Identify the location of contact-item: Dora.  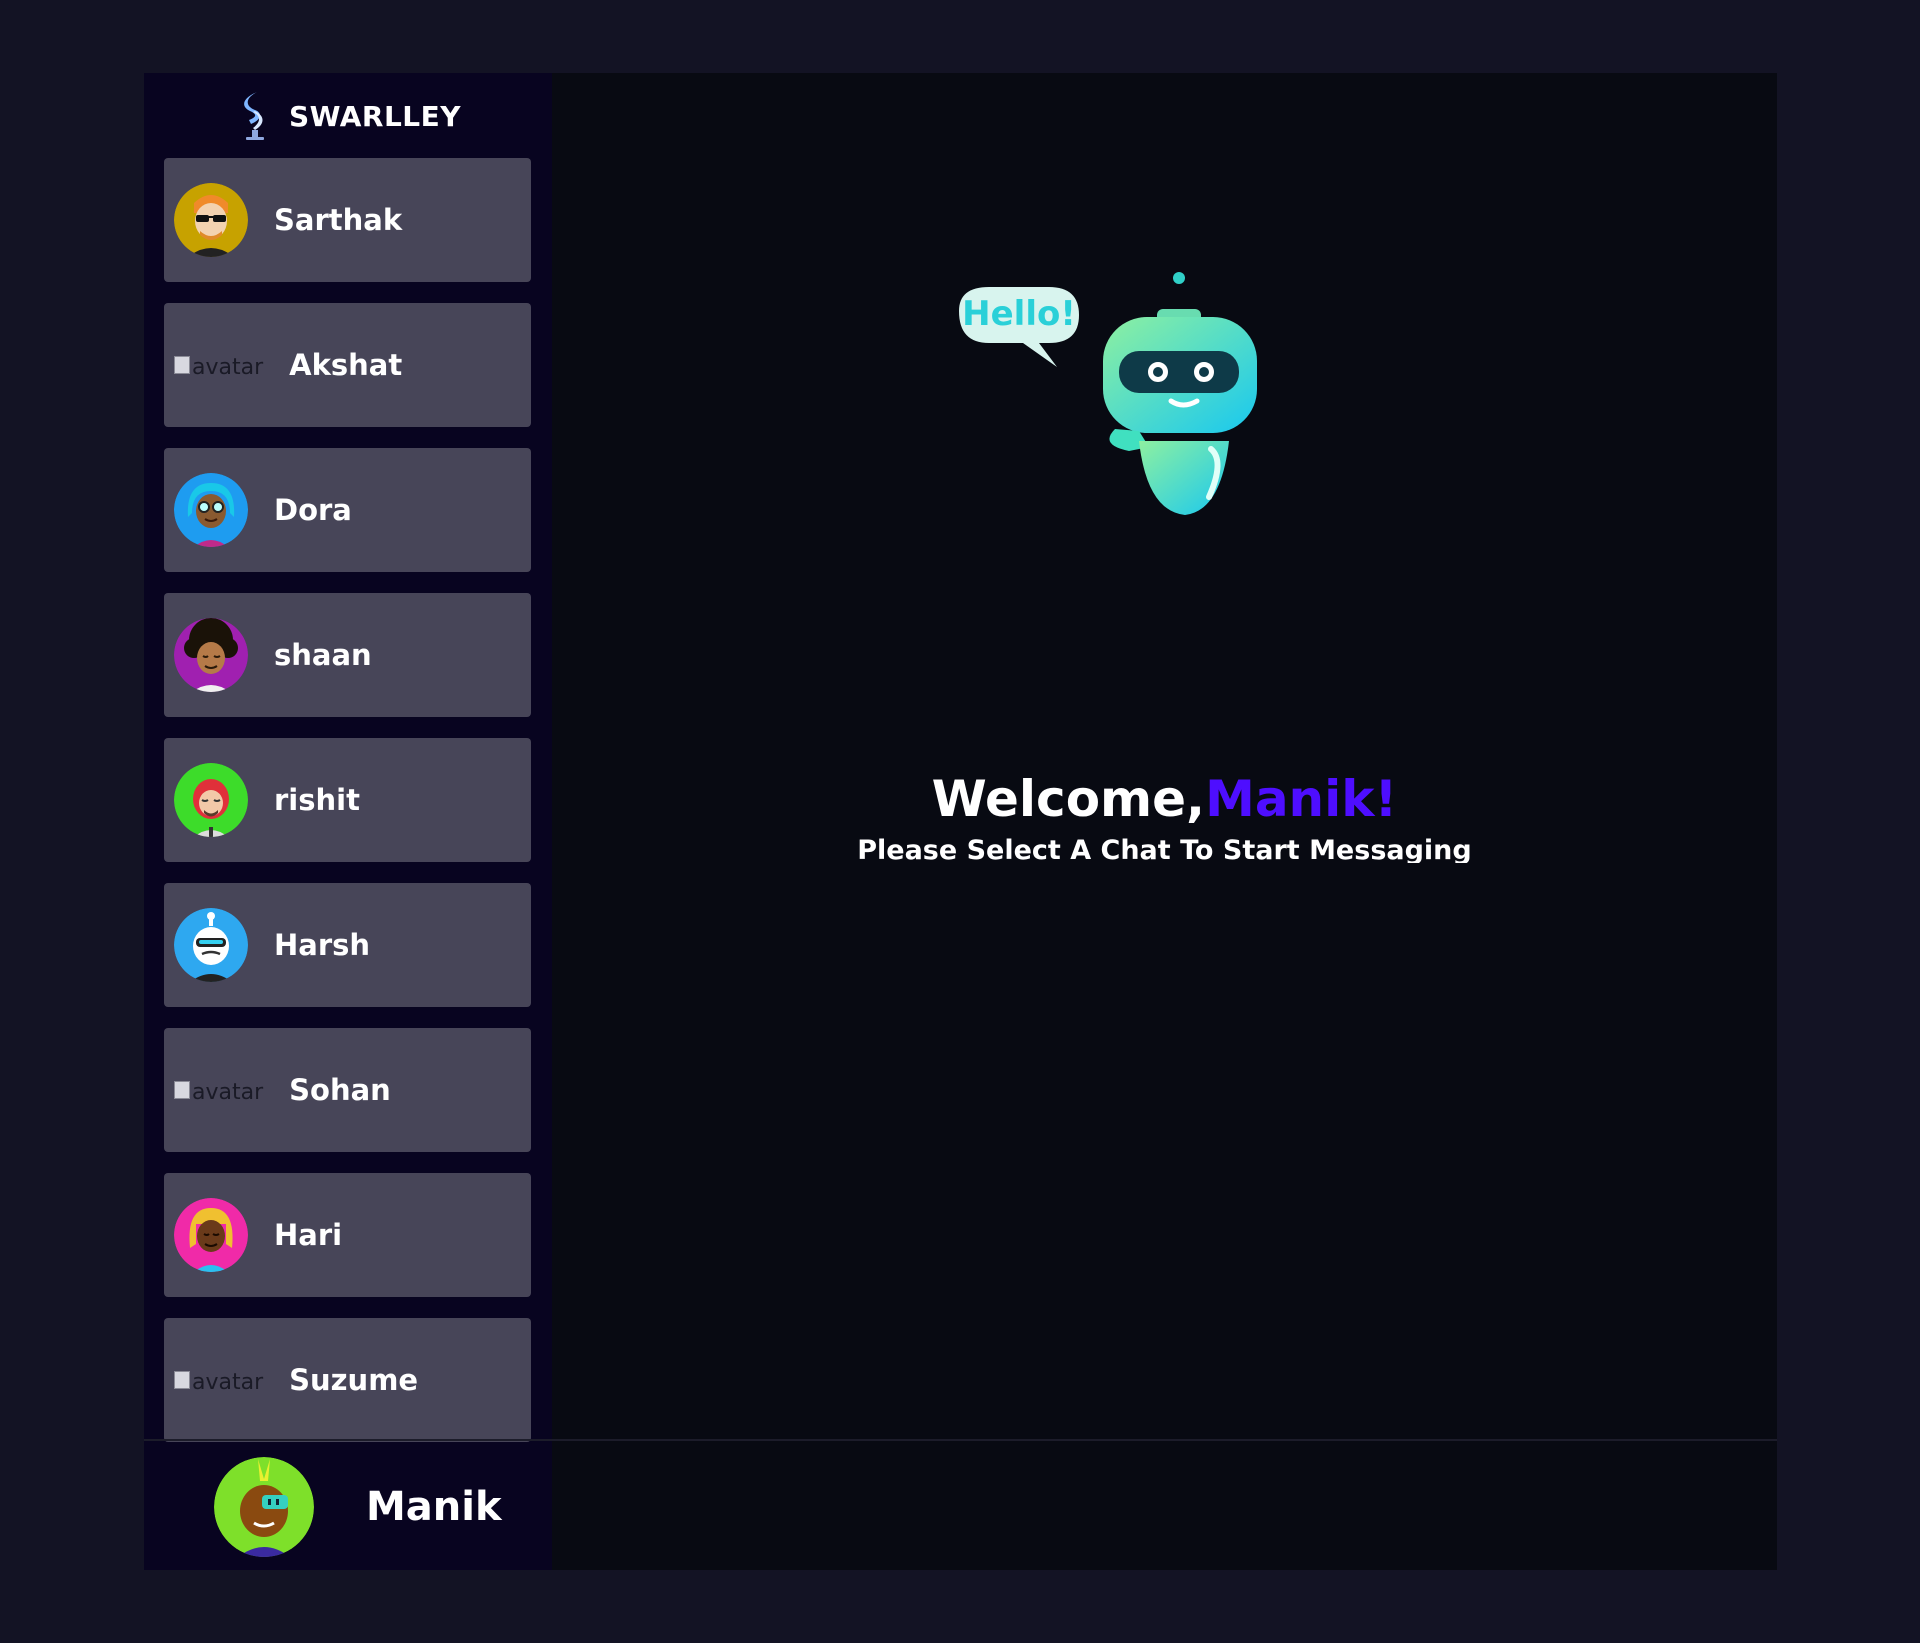
(347, 510).